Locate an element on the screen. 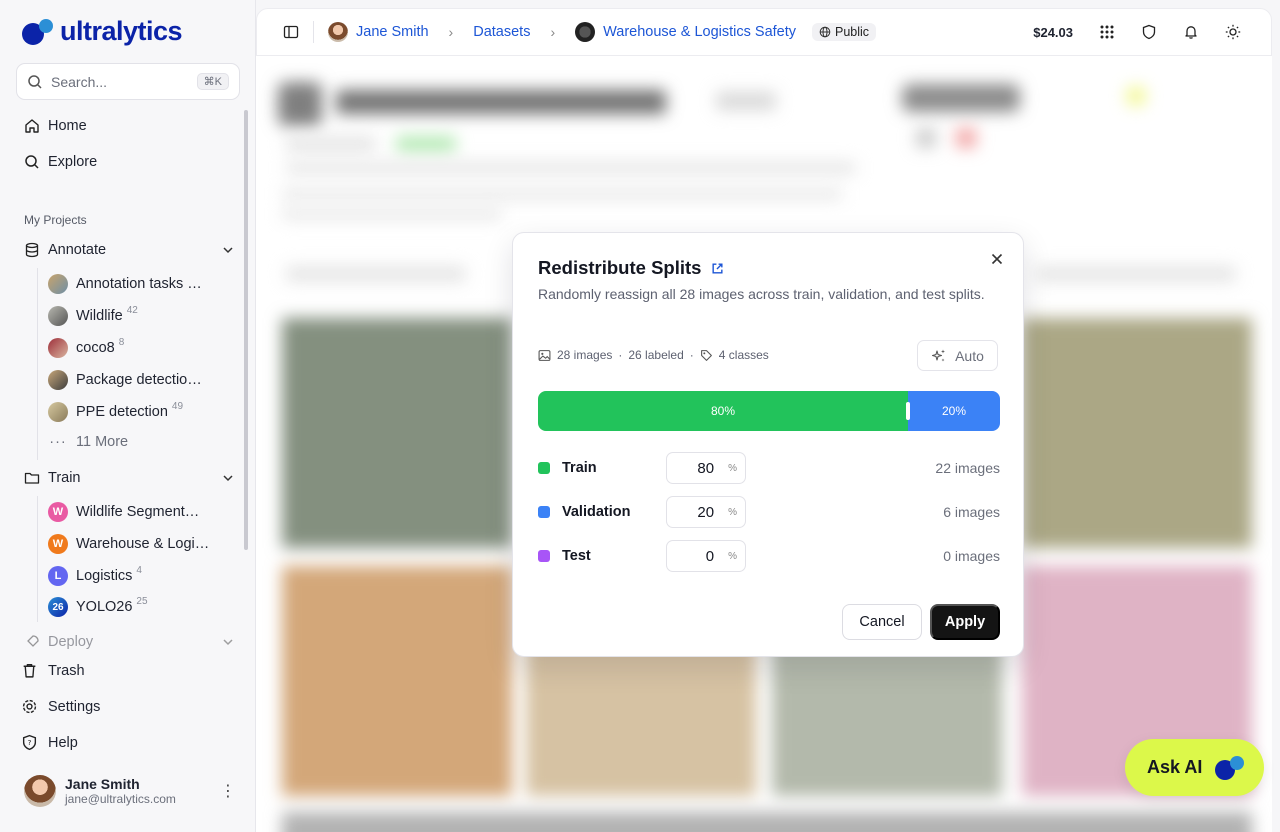 The width and height of the screenshot is (1280, 832). project-count: 8 is located at coordinates (121, 342).